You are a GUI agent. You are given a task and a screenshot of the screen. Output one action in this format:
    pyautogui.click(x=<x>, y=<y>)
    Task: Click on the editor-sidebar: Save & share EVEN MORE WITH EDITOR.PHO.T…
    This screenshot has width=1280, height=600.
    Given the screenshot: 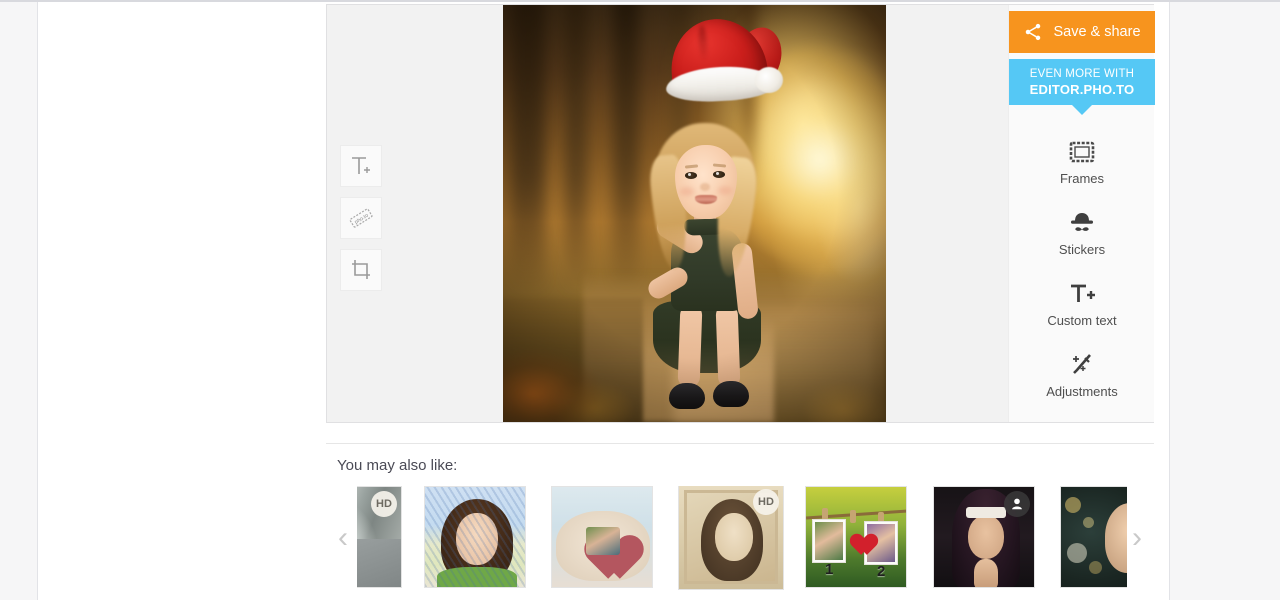 What is the action you would take?
    pyautogui.click(x=1081, y=213)
    